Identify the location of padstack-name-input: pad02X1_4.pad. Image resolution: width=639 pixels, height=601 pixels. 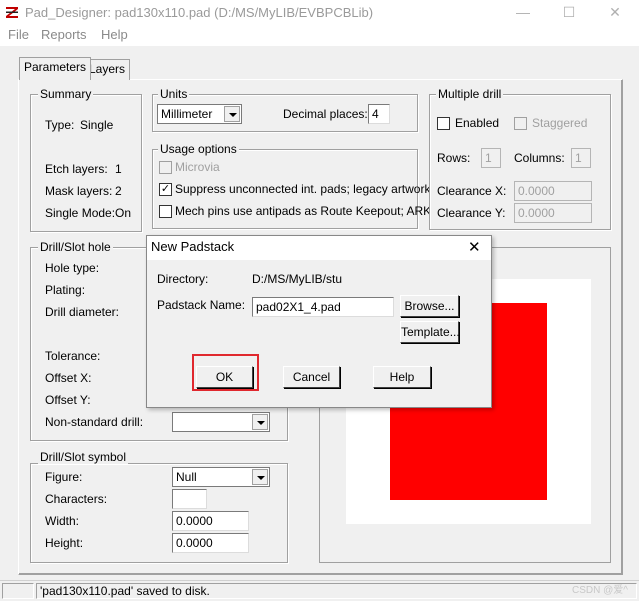
(323, 307).